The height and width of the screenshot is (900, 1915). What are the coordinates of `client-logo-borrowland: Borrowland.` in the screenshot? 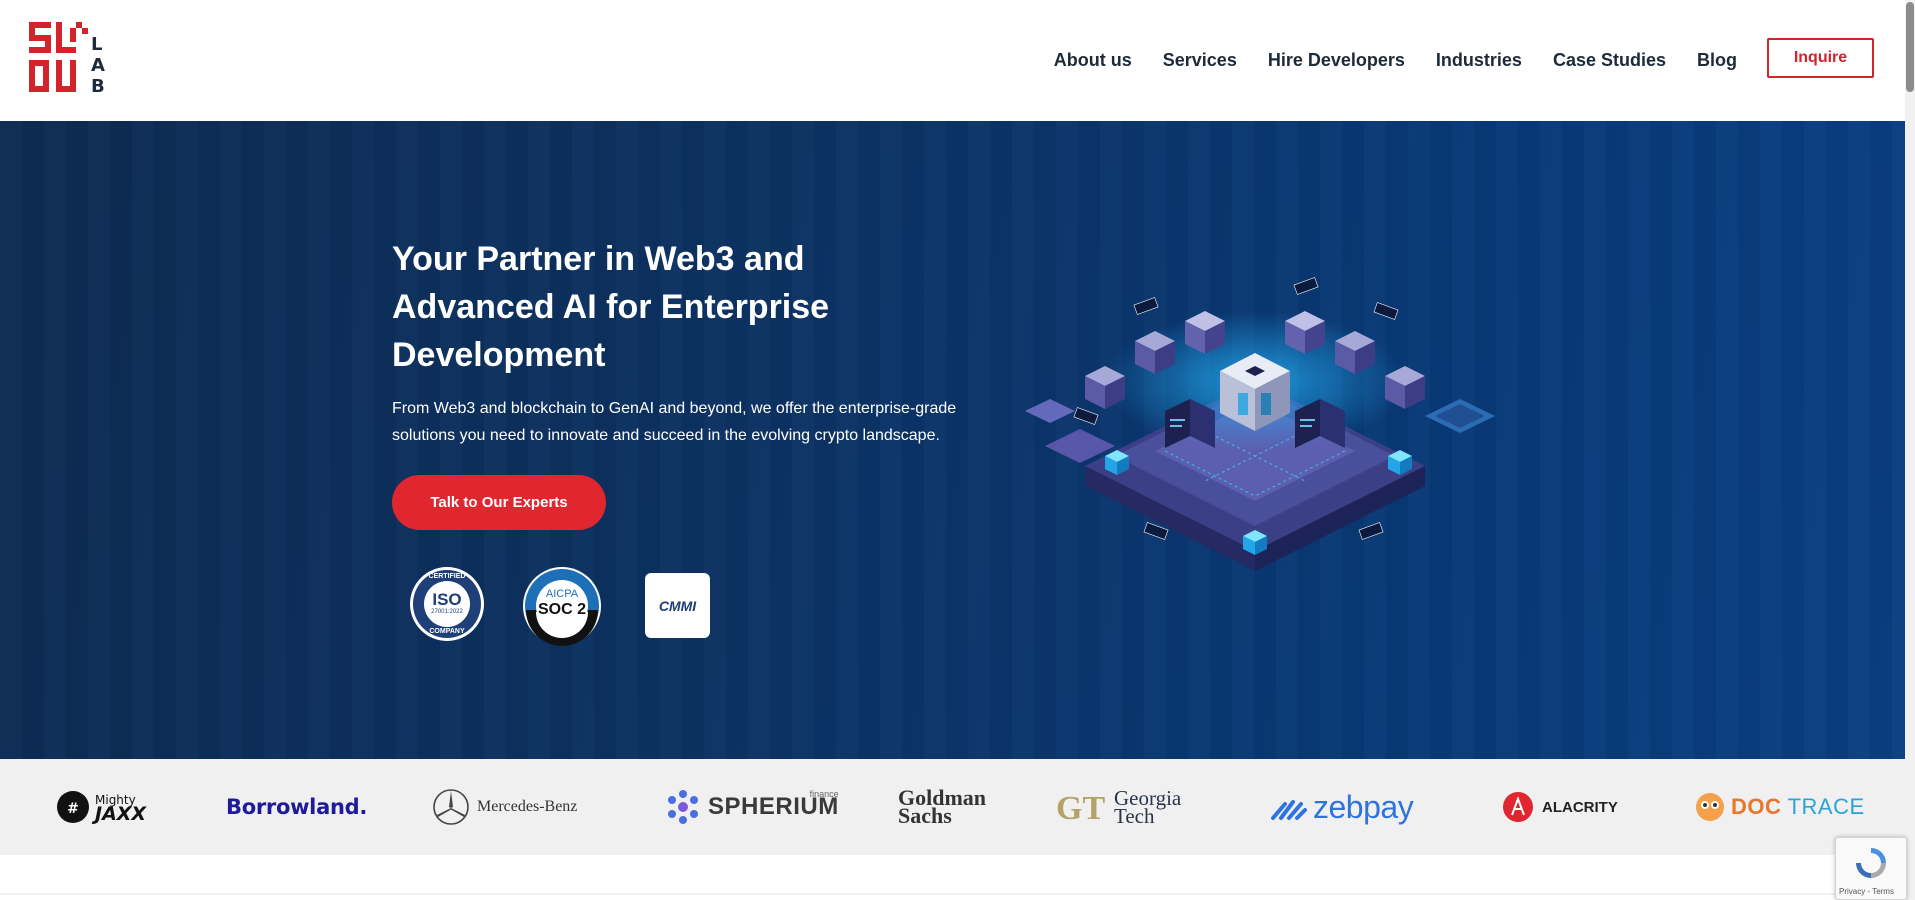 It's located at (297, 807).